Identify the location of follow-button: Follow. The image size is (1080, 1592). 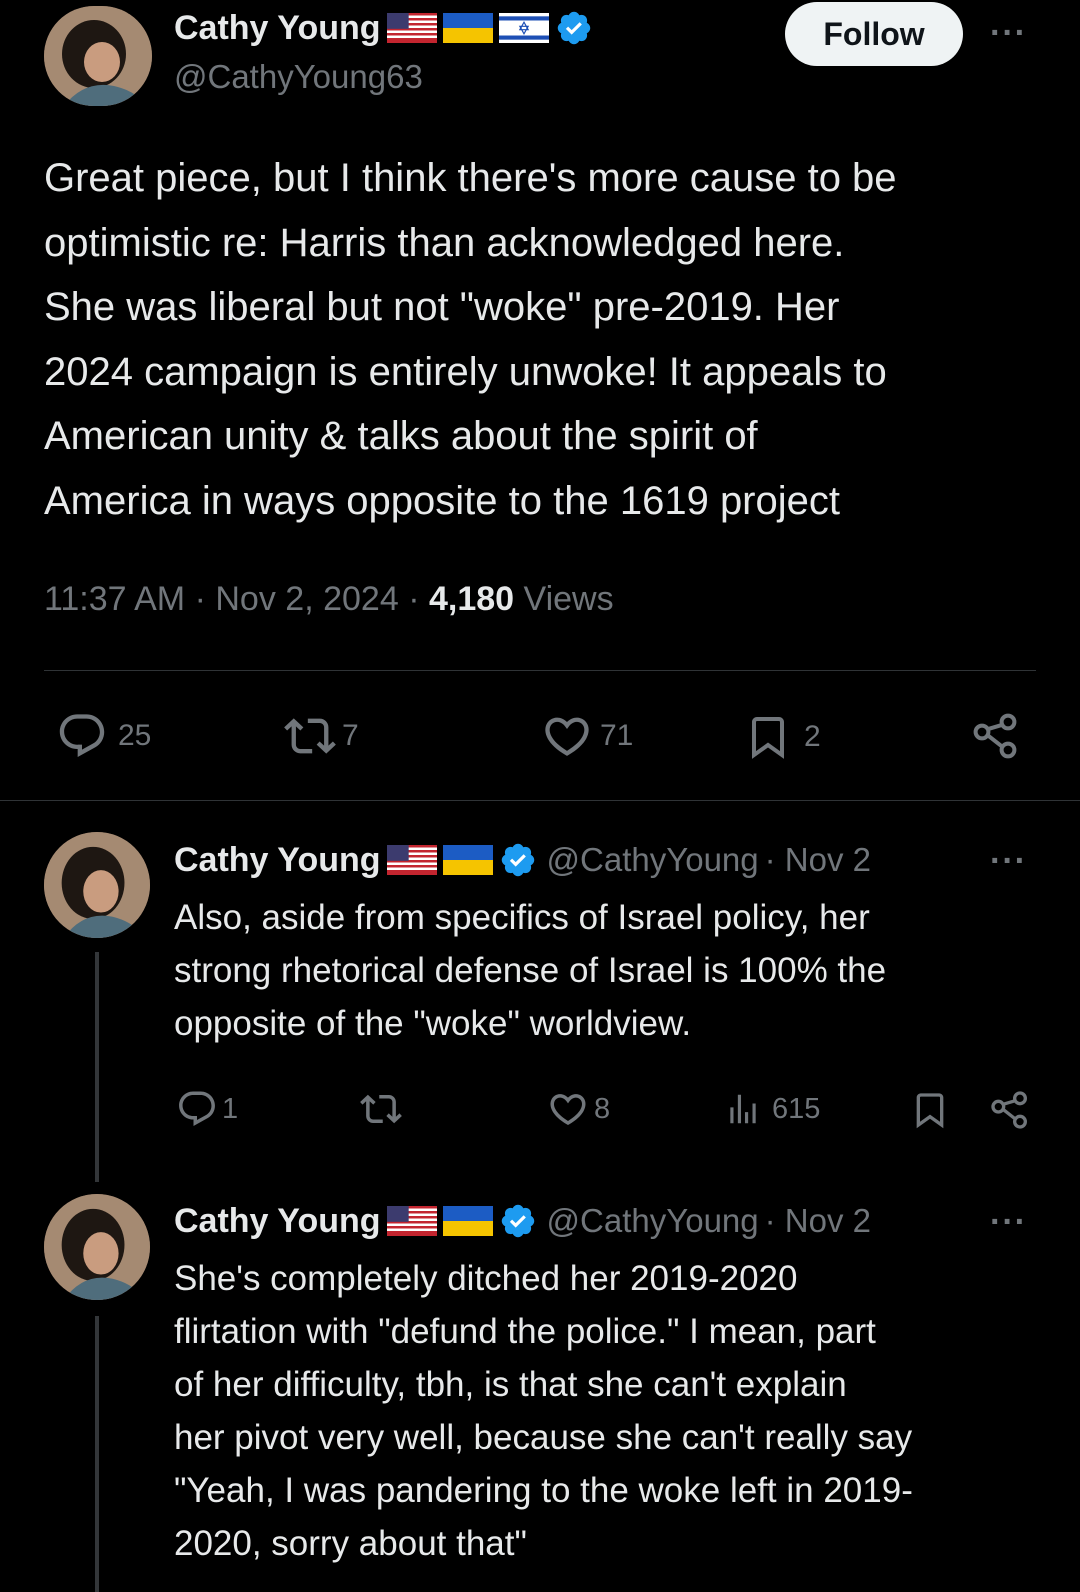
(874, 34).